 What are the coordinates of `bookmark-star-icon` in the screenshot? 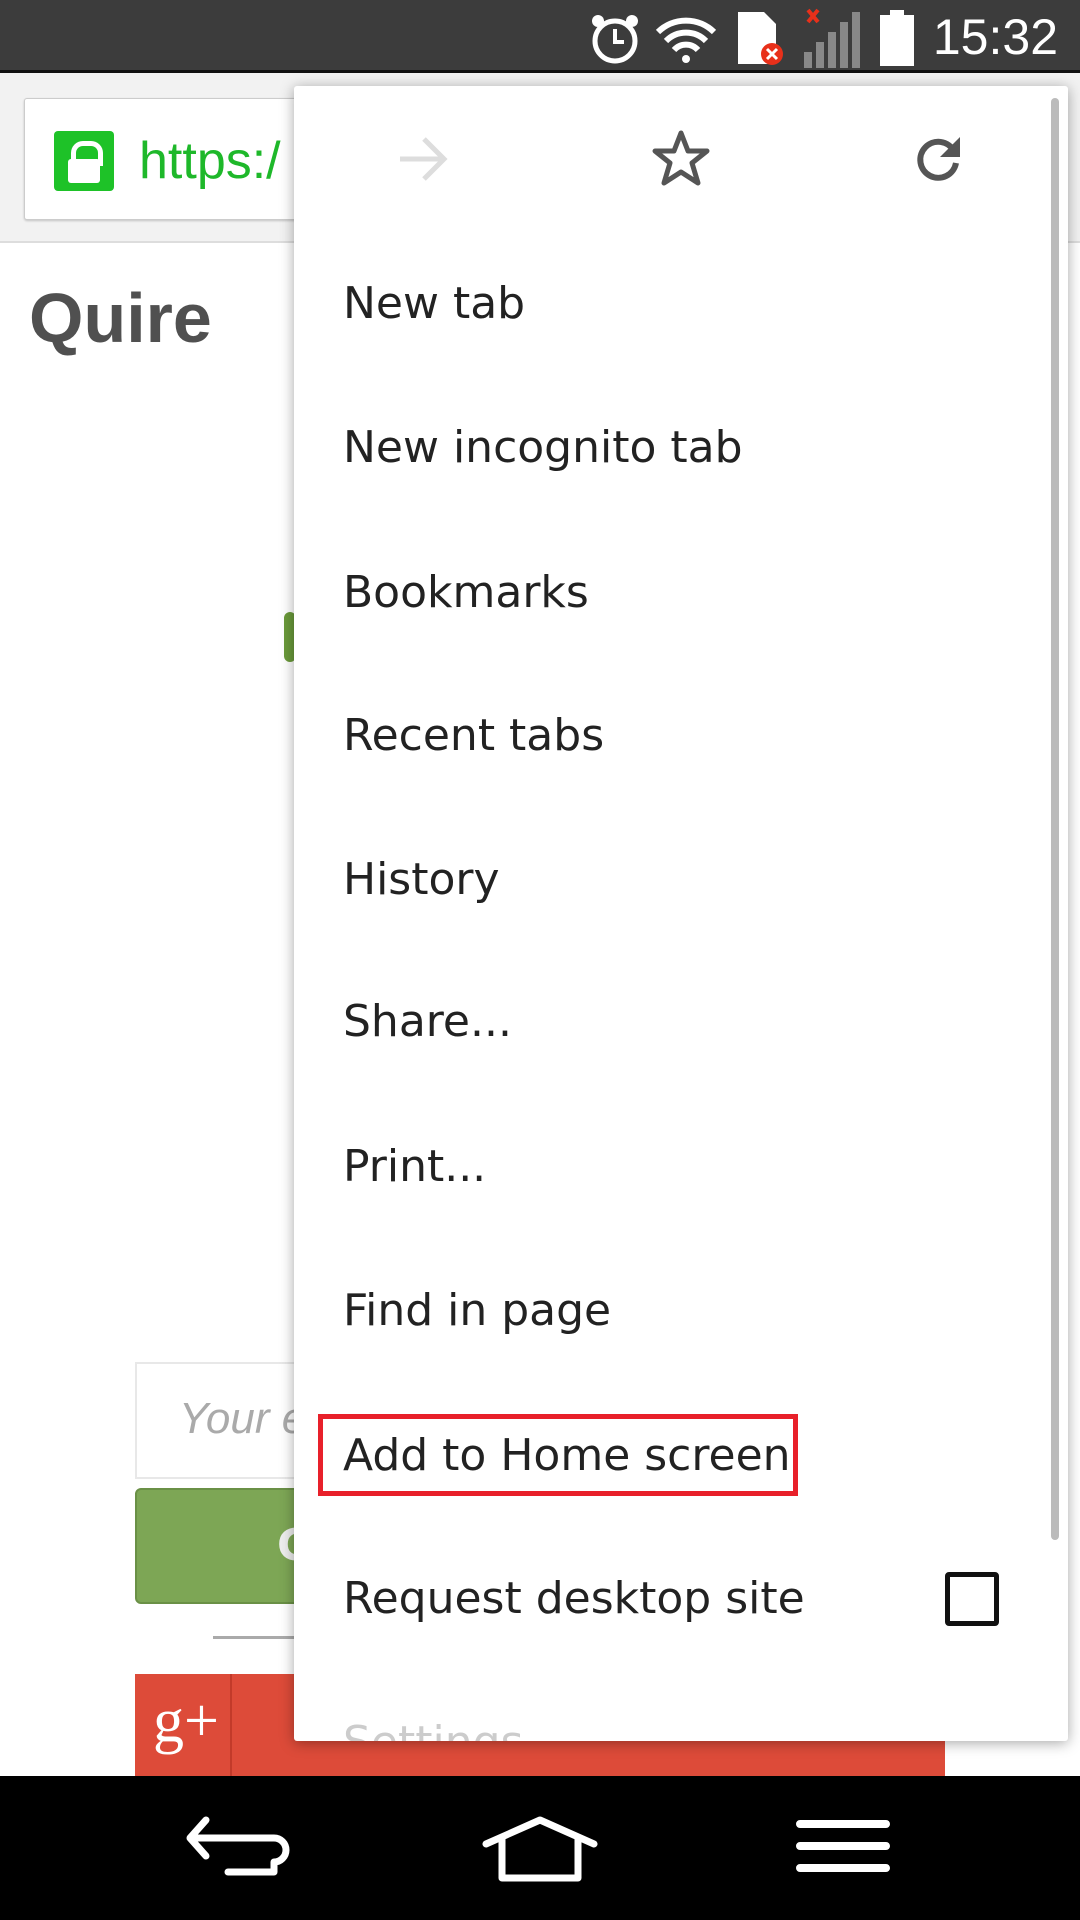 It's located at (681, 159).